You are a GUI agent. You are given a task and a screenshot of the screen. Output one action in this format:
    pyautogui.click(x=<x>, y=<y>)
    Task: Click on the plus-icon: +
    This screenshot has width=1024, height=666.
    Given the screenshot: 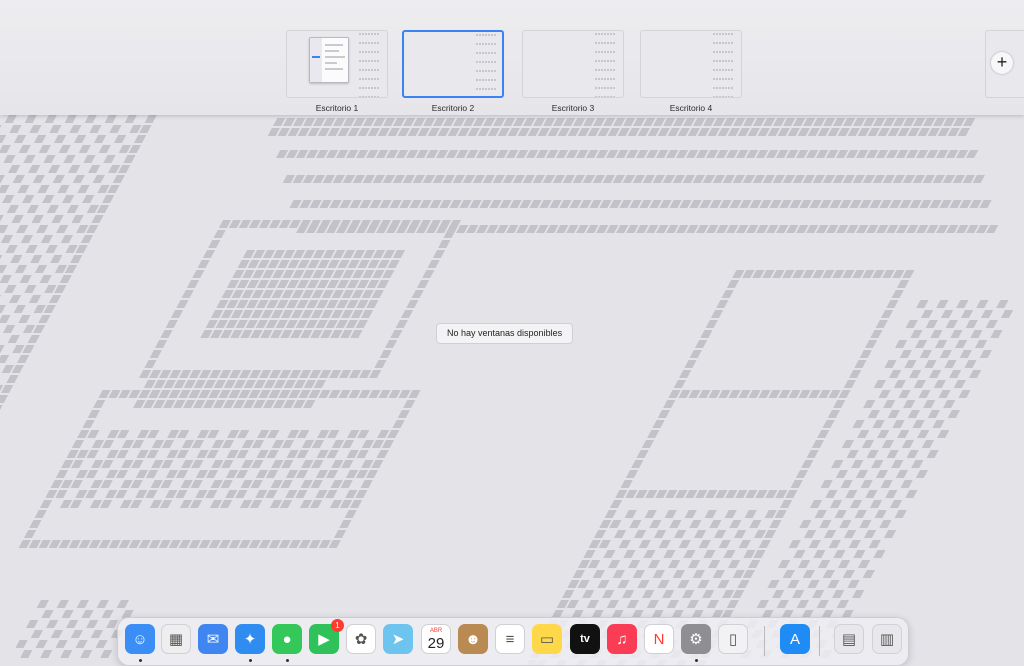 What is the action you would take?
    pyautogui.click(x=1002, y=63)
    